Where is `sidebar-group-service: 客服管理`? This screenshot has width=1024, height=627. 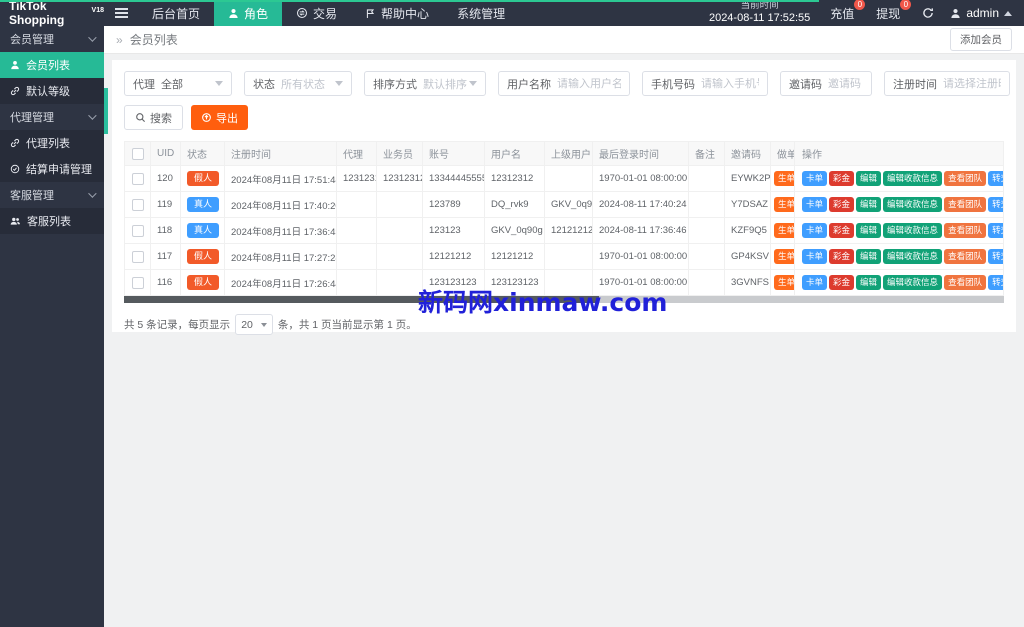 sidebar-group-service: 客服管理 is located at coordinates (52, 195).